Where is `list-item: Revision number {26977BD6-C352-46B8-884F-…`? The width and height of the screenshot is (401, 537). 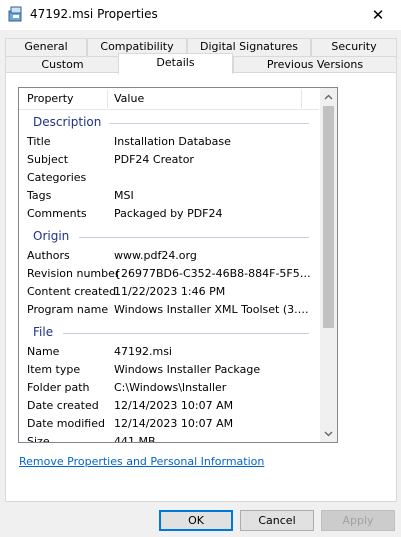
list-item: Revision number {26977BD6-C352-46B8-884F-… is located at coordinates (172, 274).